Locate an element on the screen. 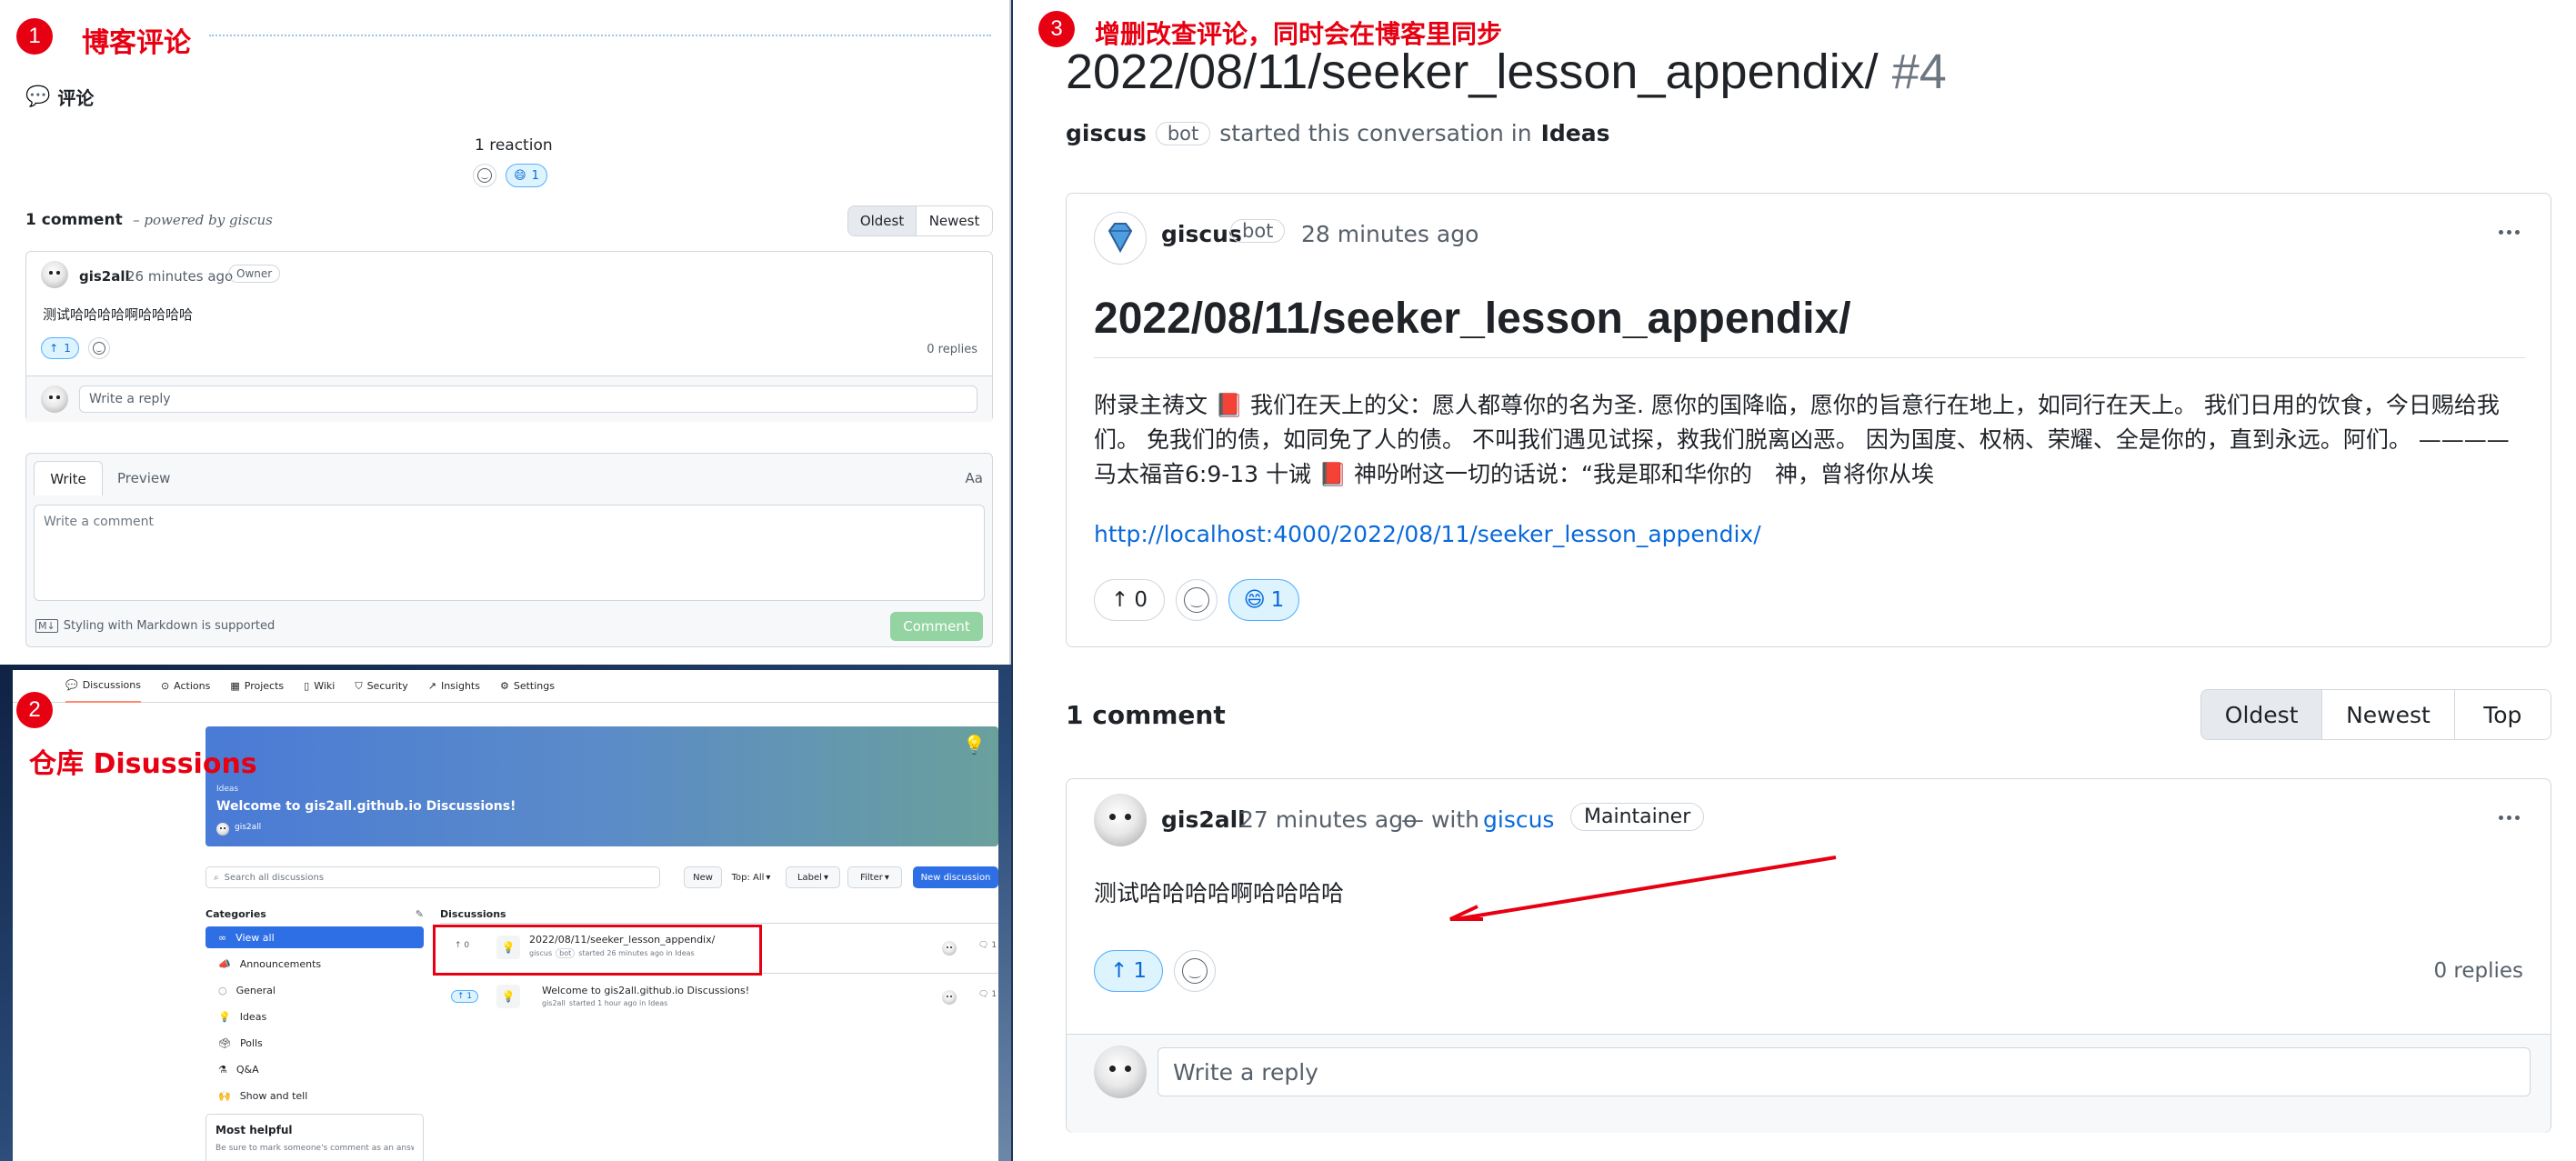  post-time: 28 minutes ago is located at coordinates (1389, 234).